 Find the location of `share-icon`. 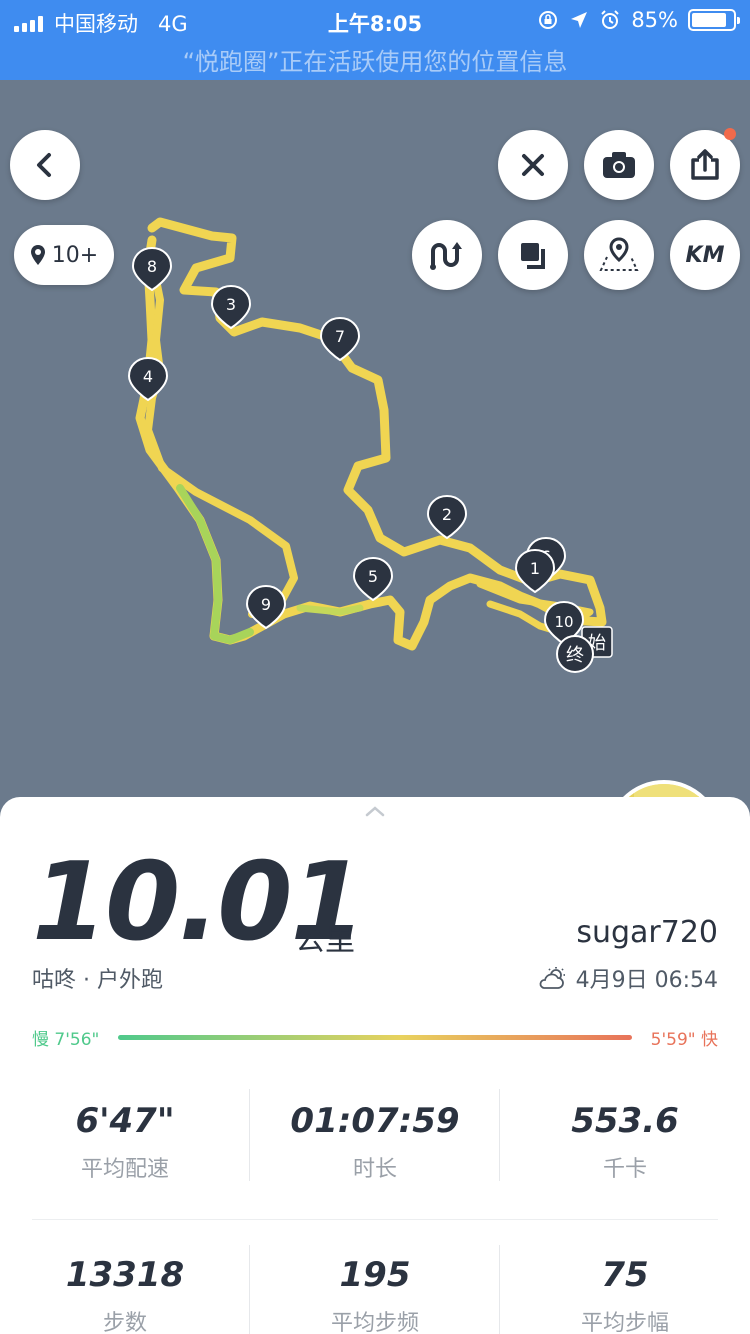

share-icon is located at coordinates (705, 164).